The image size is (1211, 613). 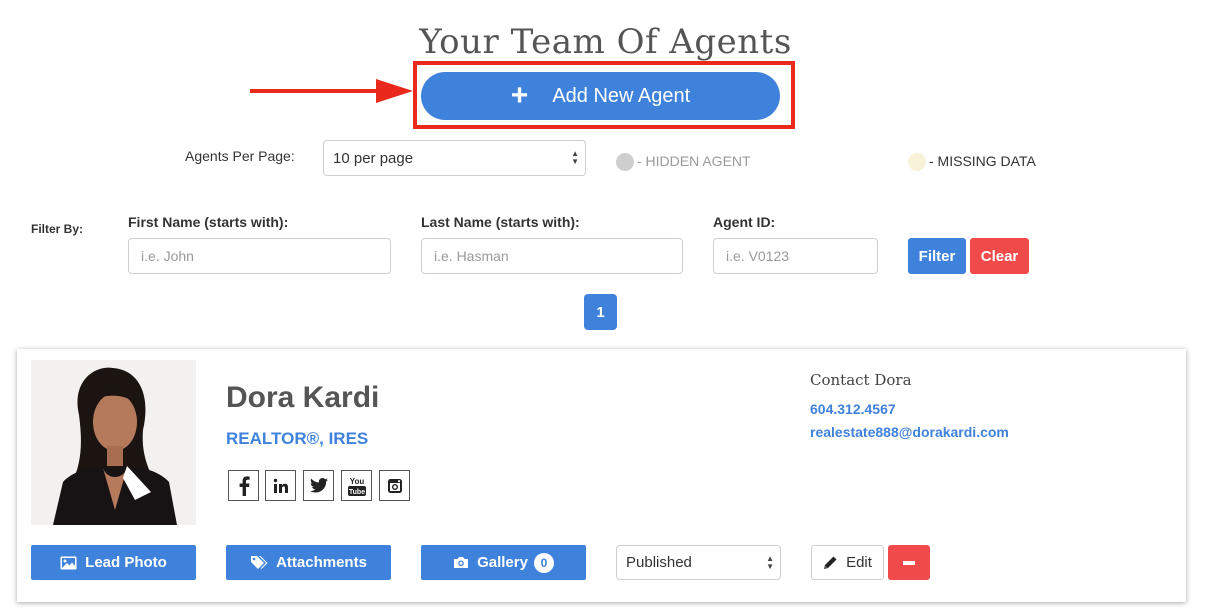 I want to click on annotation-arrow-icon, so click(x=331, y=91).